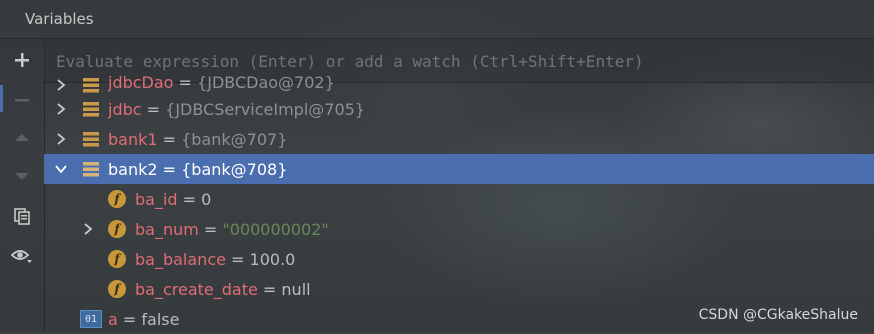  Describe the element at coordinates (459, 199) in the screenshot. I see `tree-row: f ba_id = 0` at that location.